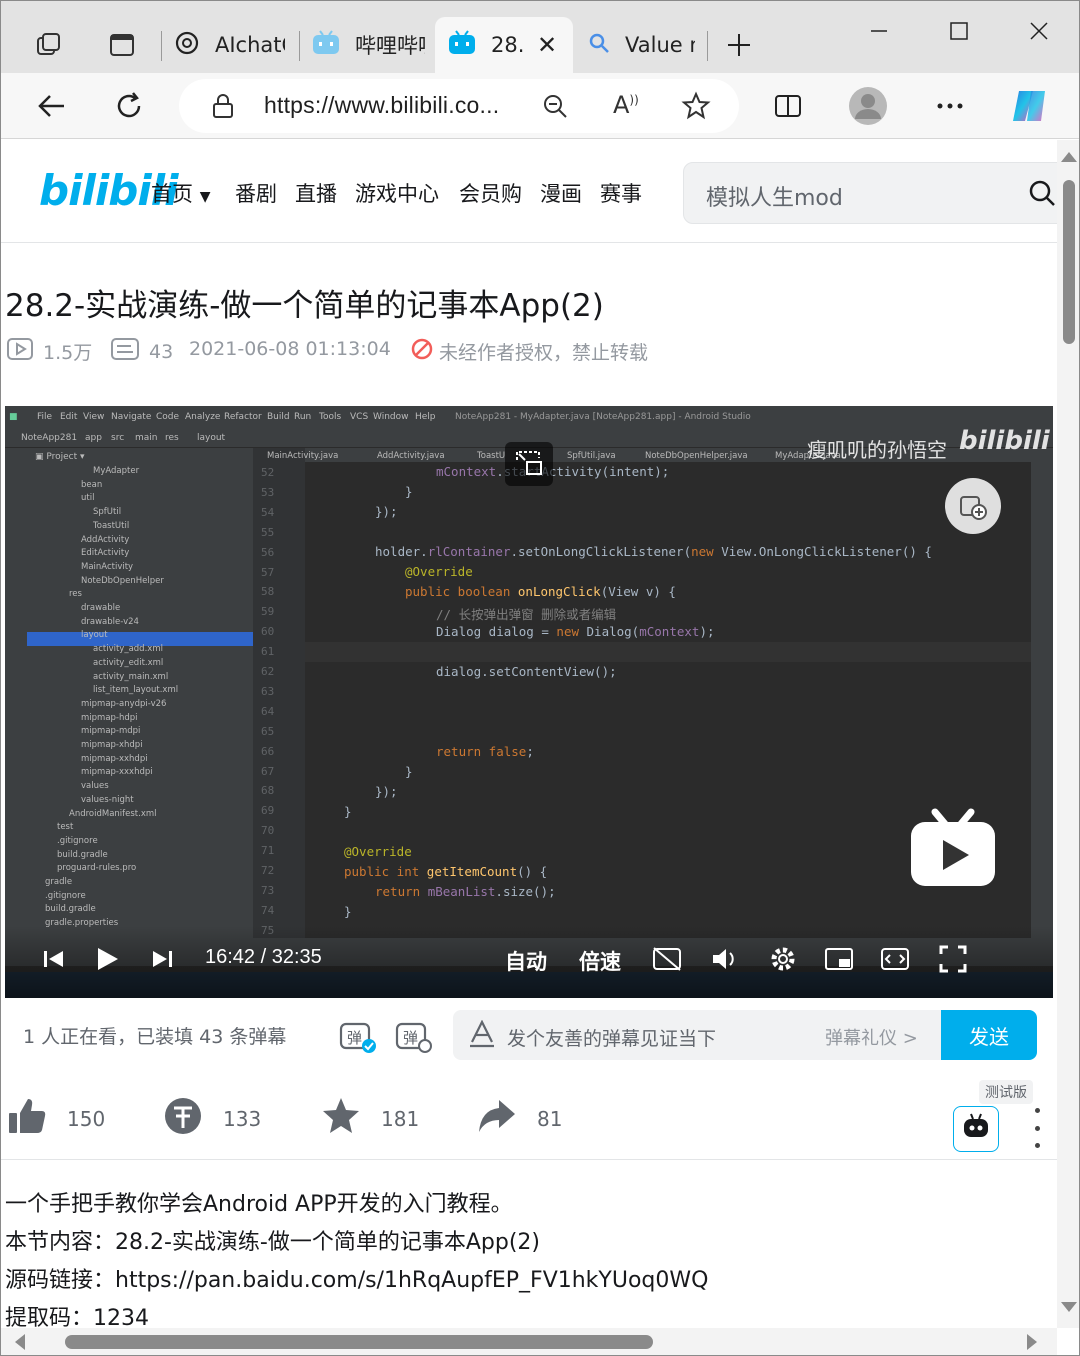  I want to click on tab-bilibili-home: 哔哩哔哩, so click(366, 45).